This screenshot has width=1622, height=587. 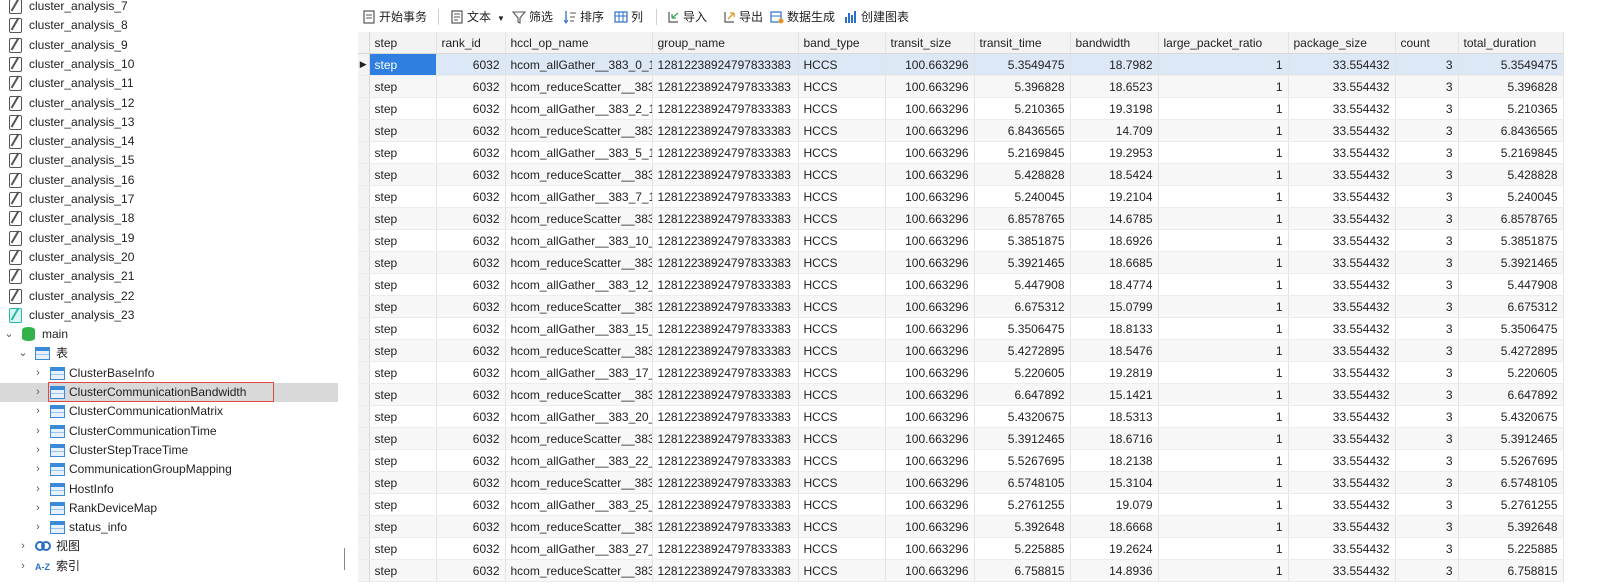 What do you see at coordinates (1114, 372) in the screenshot?
I see `cell-bandwidth: 19.2819` at bounding box center [1114, 372].